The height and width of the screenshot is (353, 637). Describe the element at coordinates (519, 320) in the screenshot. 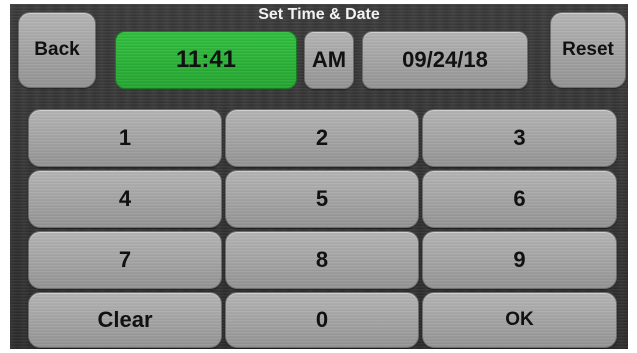

I see `ok-button: OK` at that location.